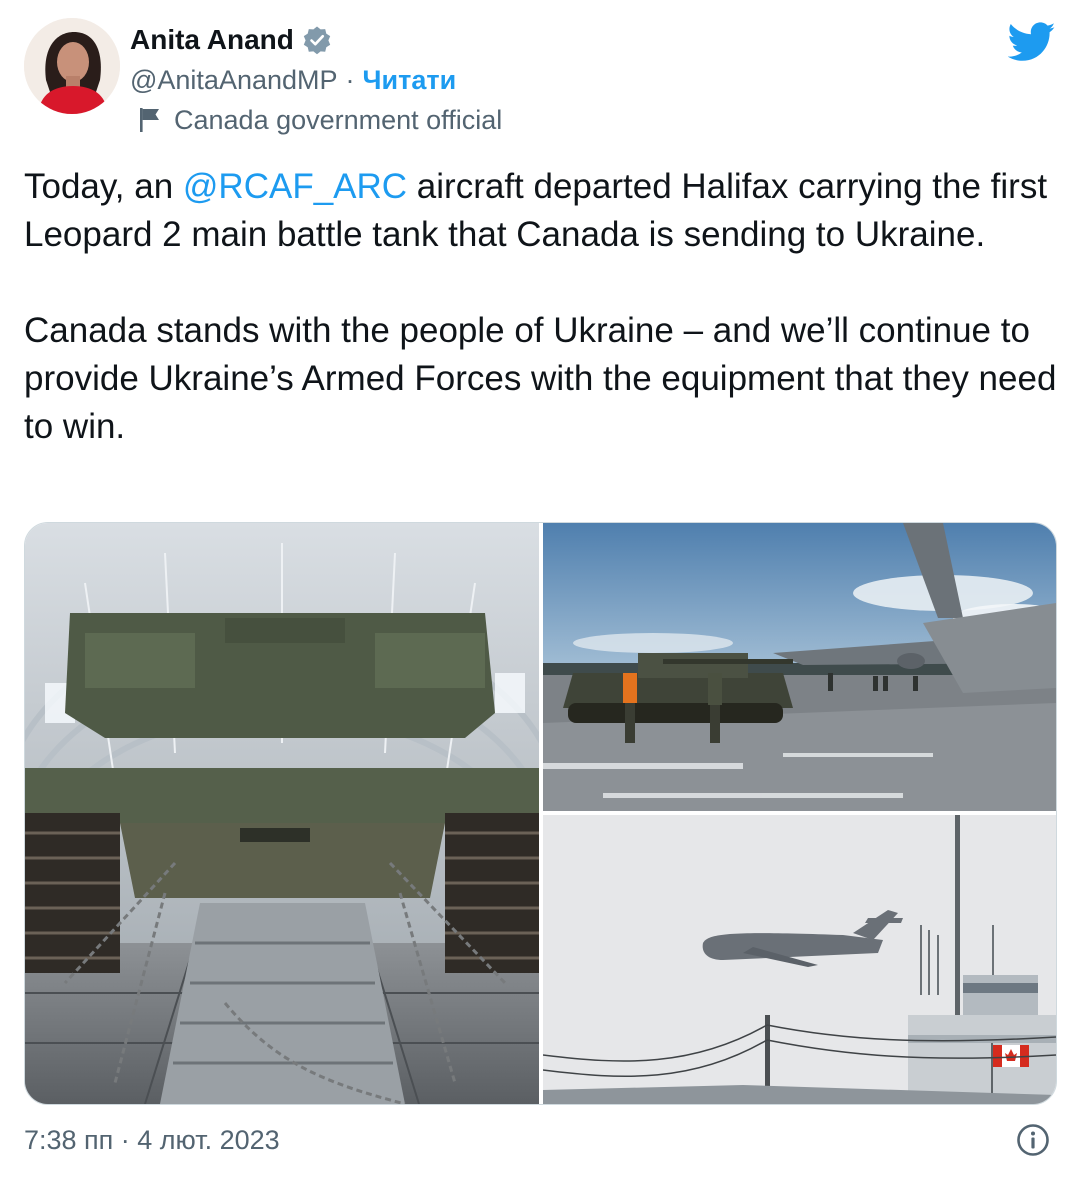 The height and width of the screenshot is (1180, 1088). What do you see at coordinates (799, 959) in the screenshot?
I see `aircraft-takeoff-photo` at bounding box center [799, 959].